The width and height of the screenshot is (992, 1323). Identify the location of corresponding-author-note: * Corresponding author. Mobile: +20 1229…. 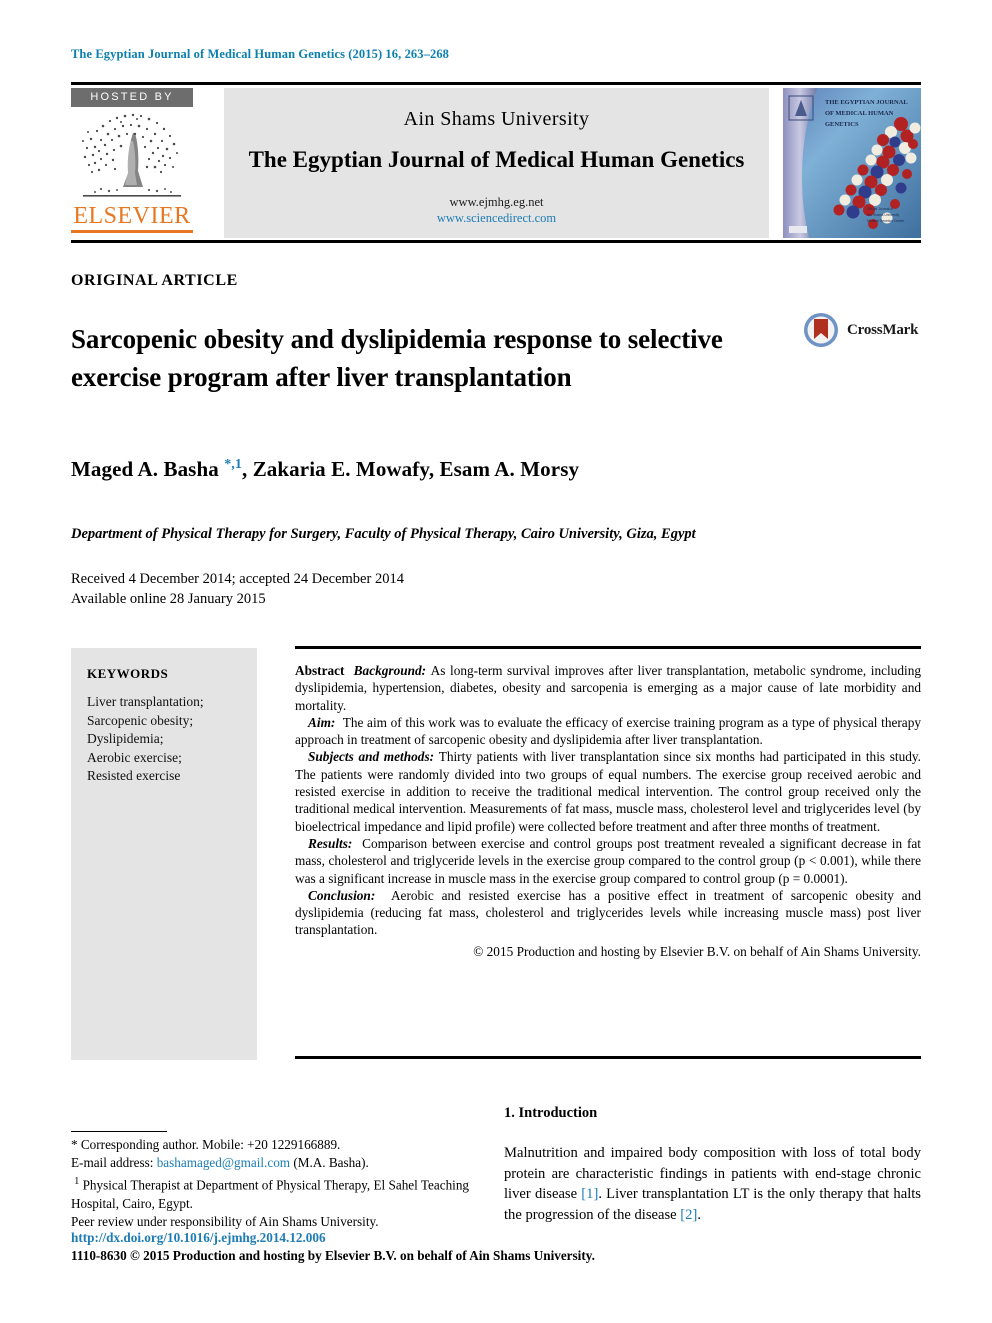
(206, 1144).